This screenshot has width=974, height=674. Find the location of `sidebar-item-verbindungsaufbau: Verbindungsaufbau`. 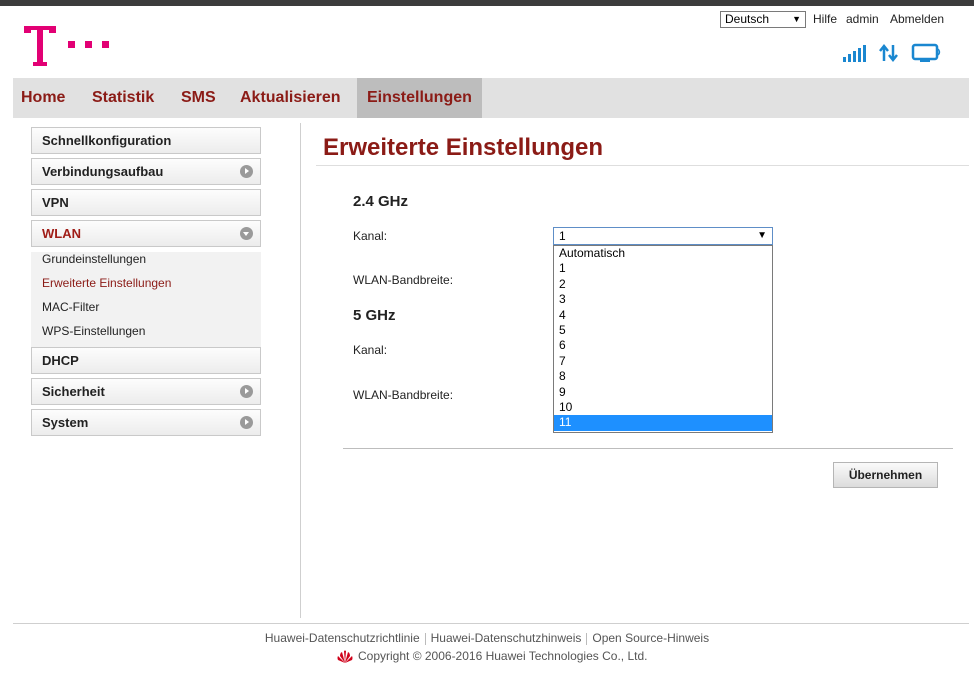

sidebar-item-verbindungsaufbau: Verbindungsaufbau is located at coordinates (146, 171).